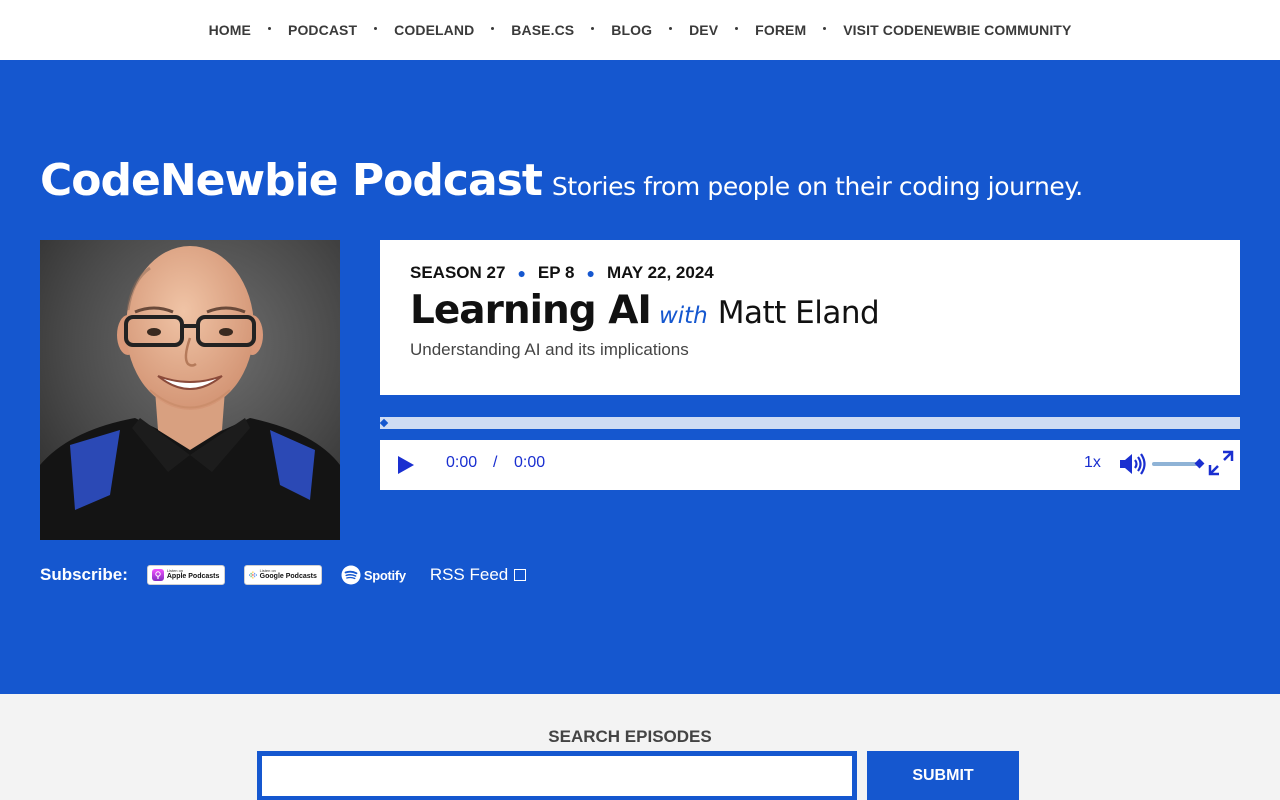 This screenshot has height=800, width=1280. I want to click on fullscreen-icon, so click(1221, 463).